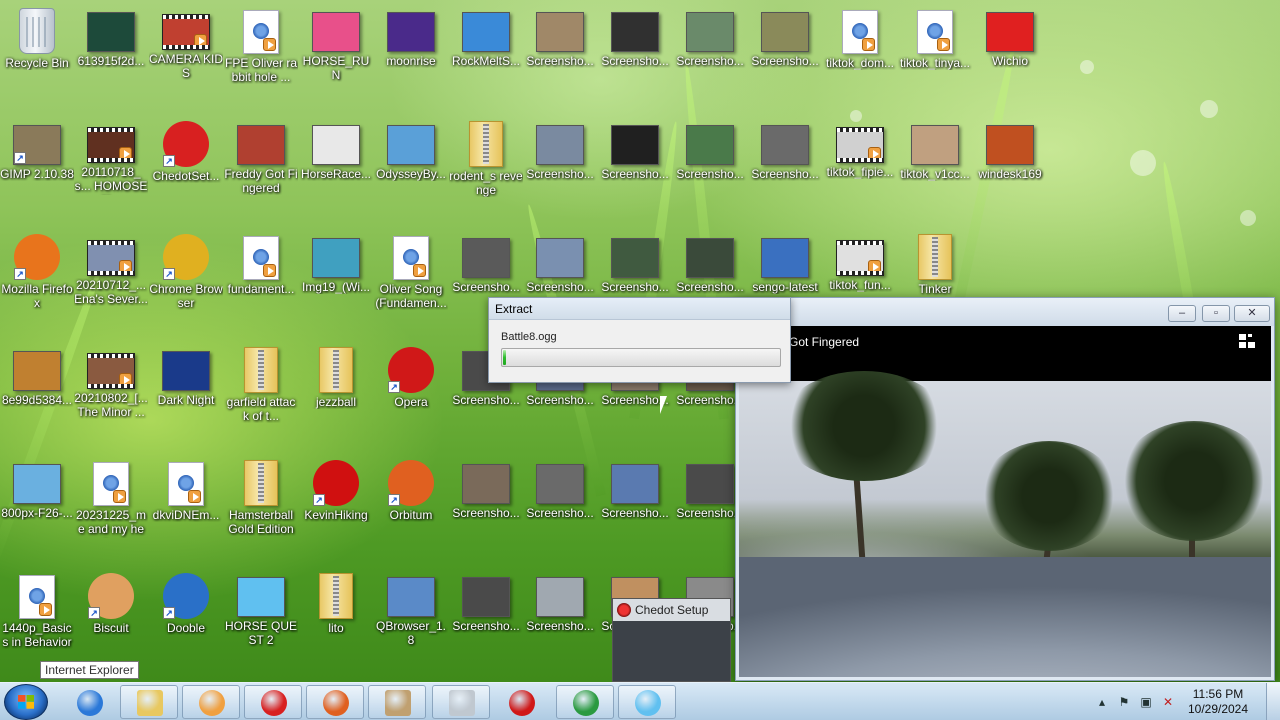 The width and height of the screenshot is (1280, 720). What do you see at coordinates (261, 169) in the screenshot?
I see `desktop-icon: Freddy Got Fingered` at bounding box center [261, 169].